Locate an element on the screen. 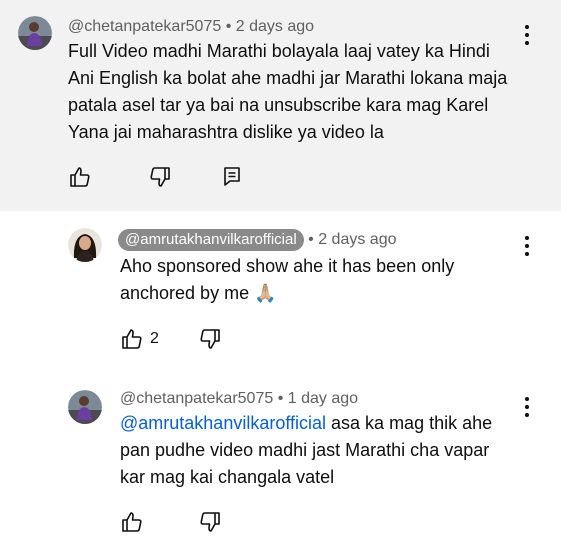  comment-meta: @chetanpatekar5075 • 2 days ago is located at coordinates (191, 27).